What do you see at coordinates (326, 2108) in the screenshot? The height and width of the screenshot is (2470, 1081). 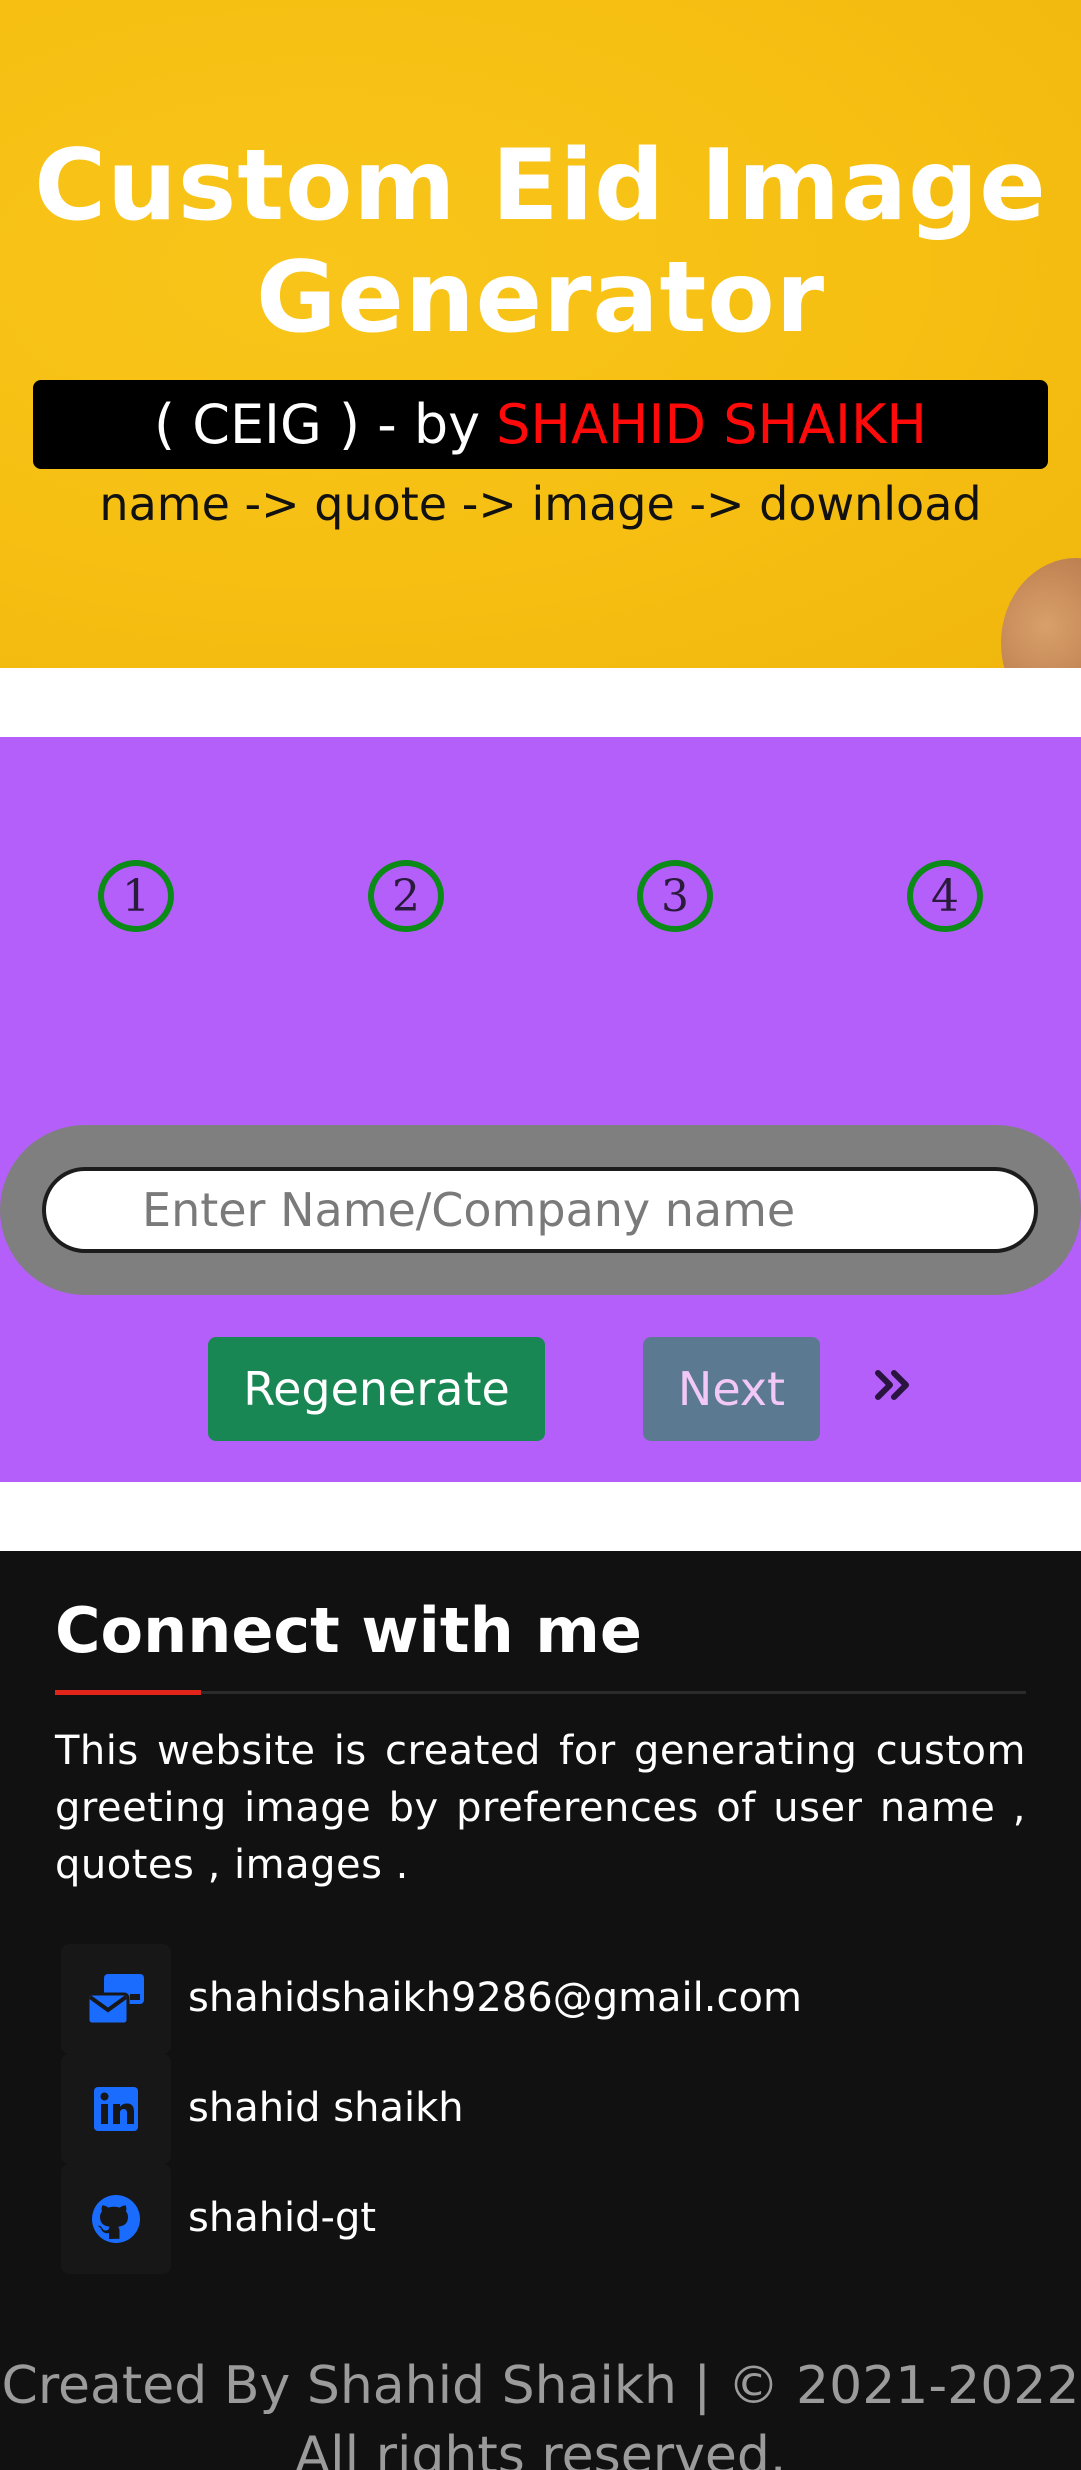 I see `contact-linkedin-label: shahid shaikh` at bounding box center [326, 2108].